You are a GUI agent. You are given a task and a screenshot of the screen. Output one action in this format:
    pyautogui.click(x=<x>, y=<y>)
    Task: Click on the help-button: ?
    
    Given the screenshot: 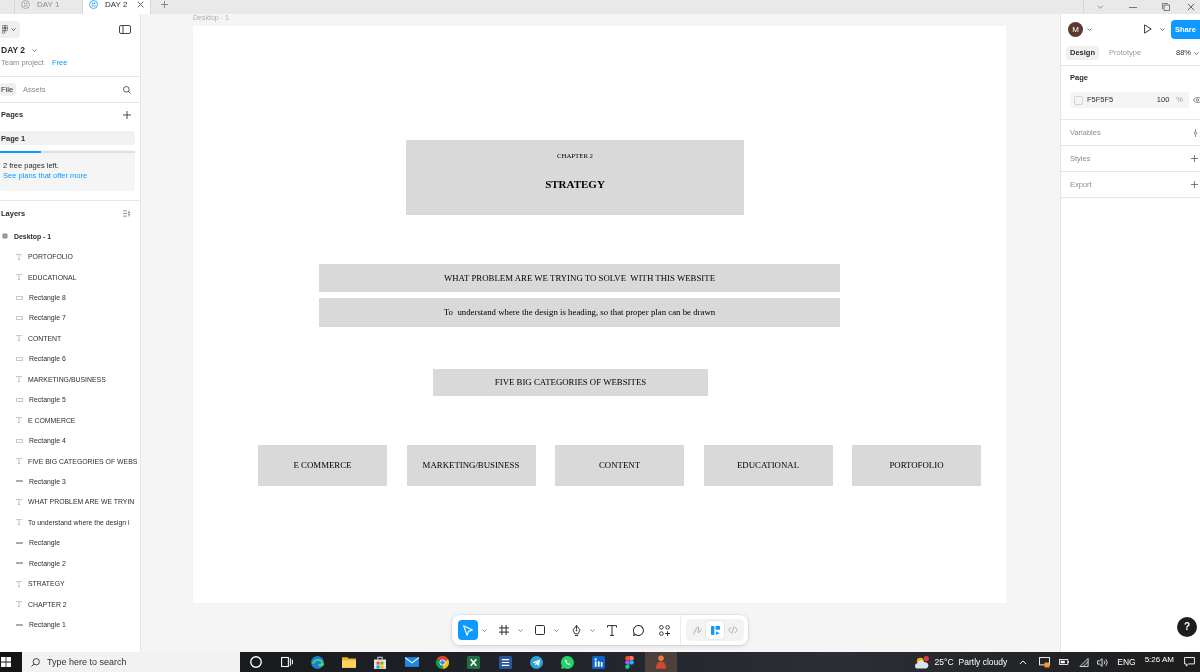 What is the action you would take?
    pyautogui.click(x=1187, y=627)
    